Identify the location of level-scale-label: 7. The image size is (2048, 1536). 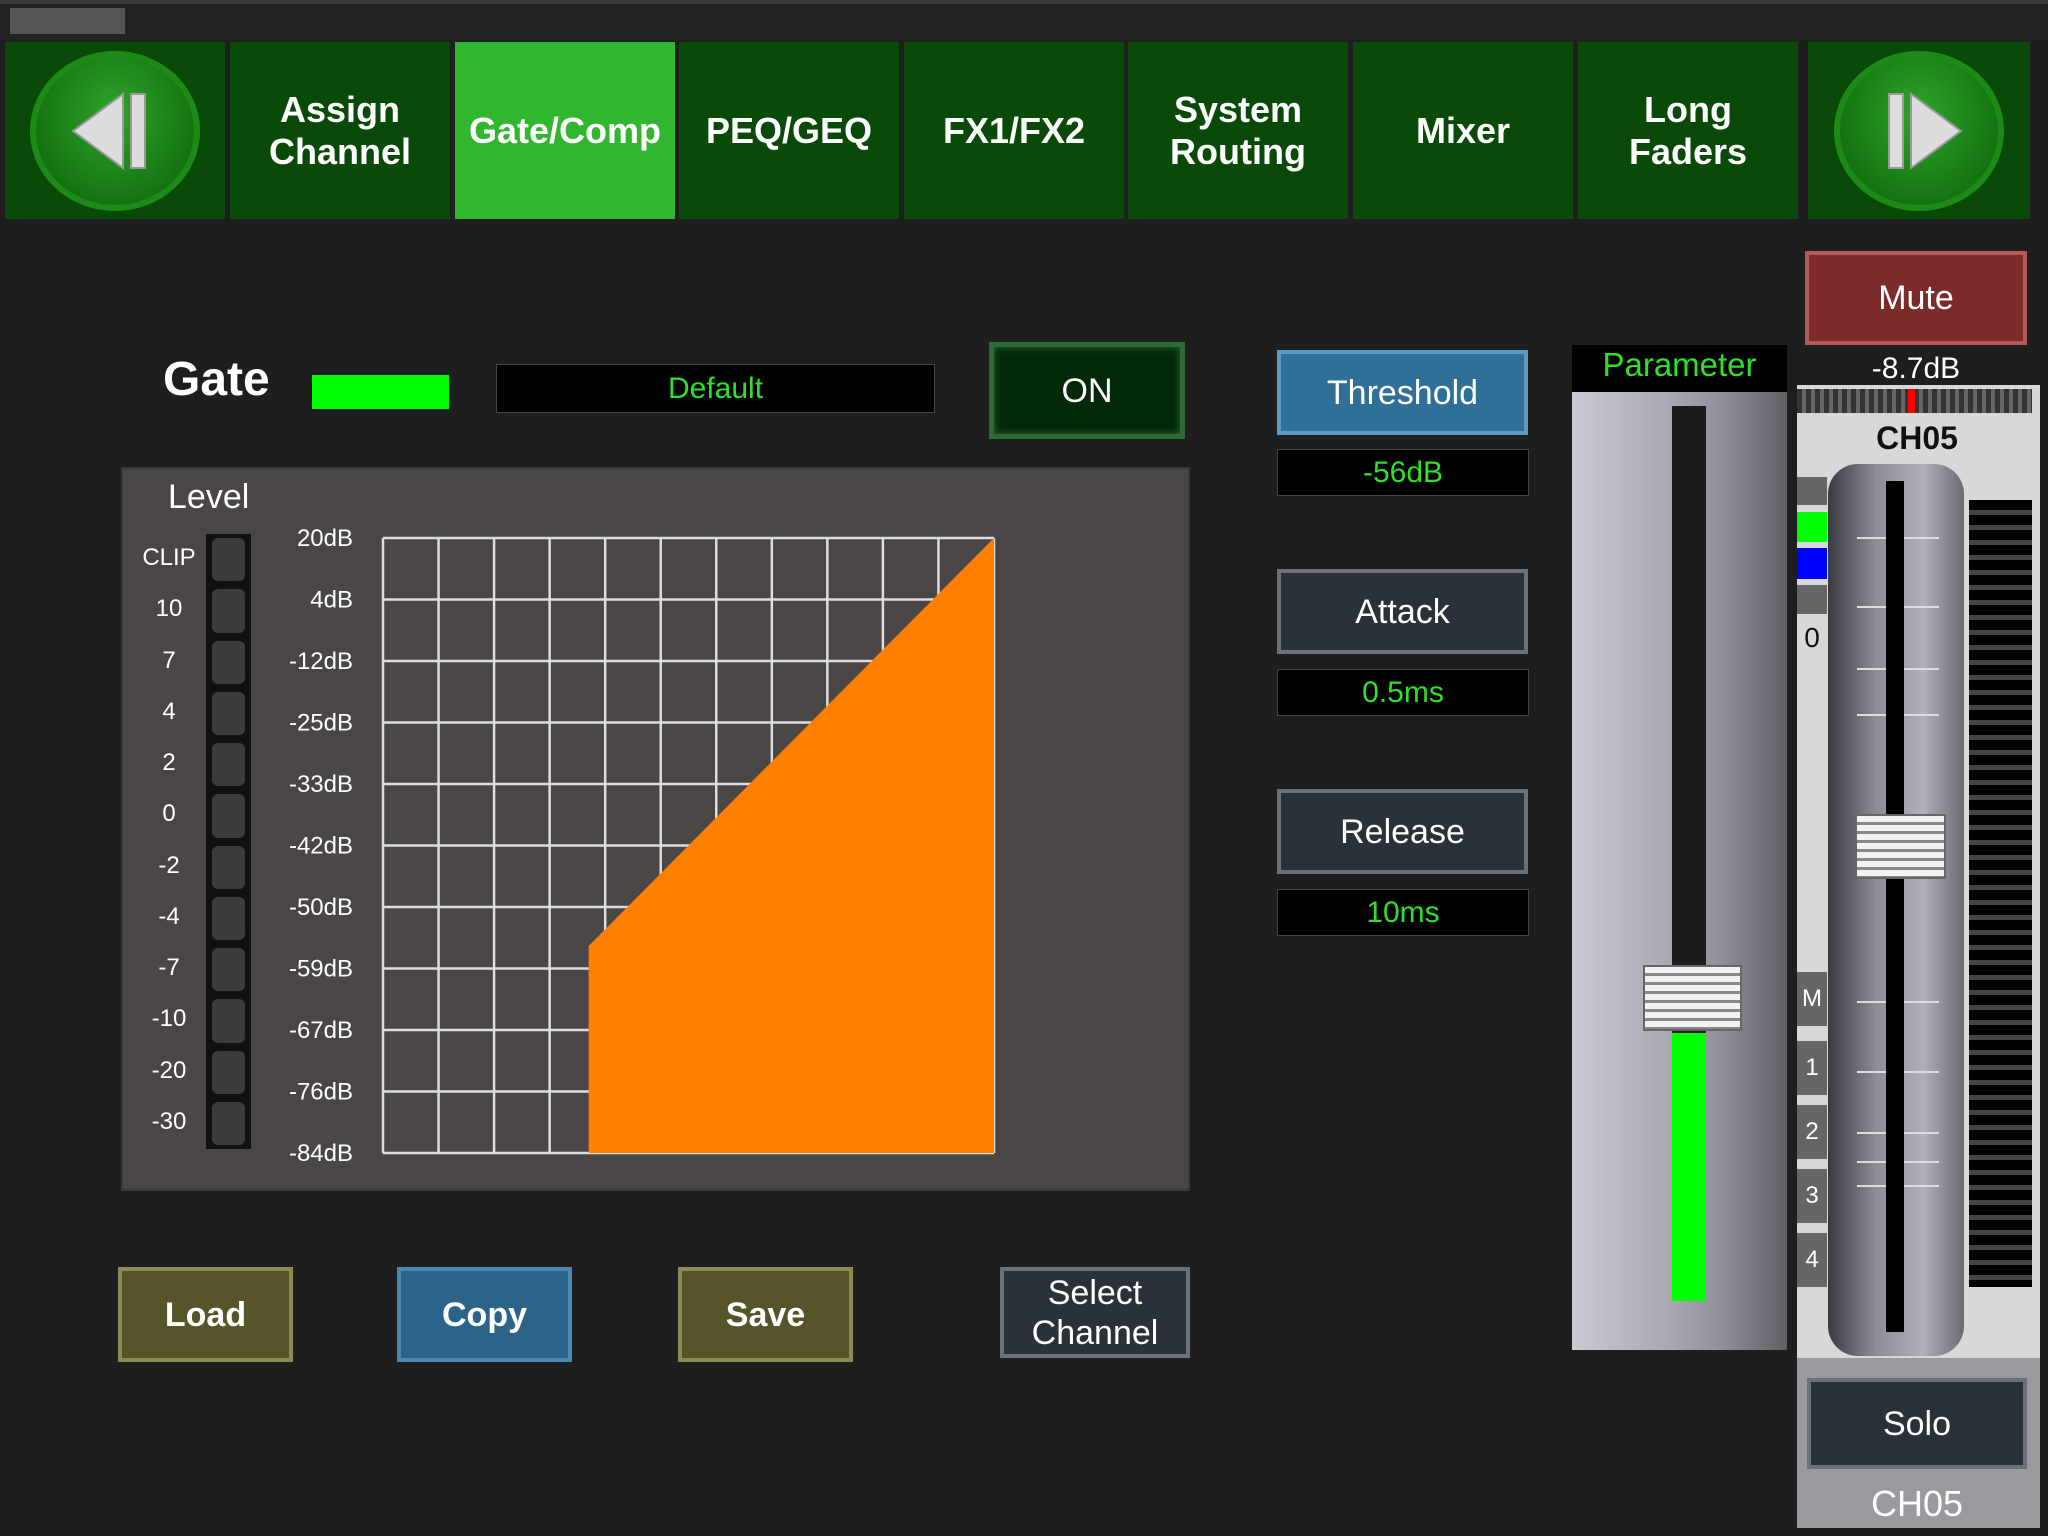
(169, 660).